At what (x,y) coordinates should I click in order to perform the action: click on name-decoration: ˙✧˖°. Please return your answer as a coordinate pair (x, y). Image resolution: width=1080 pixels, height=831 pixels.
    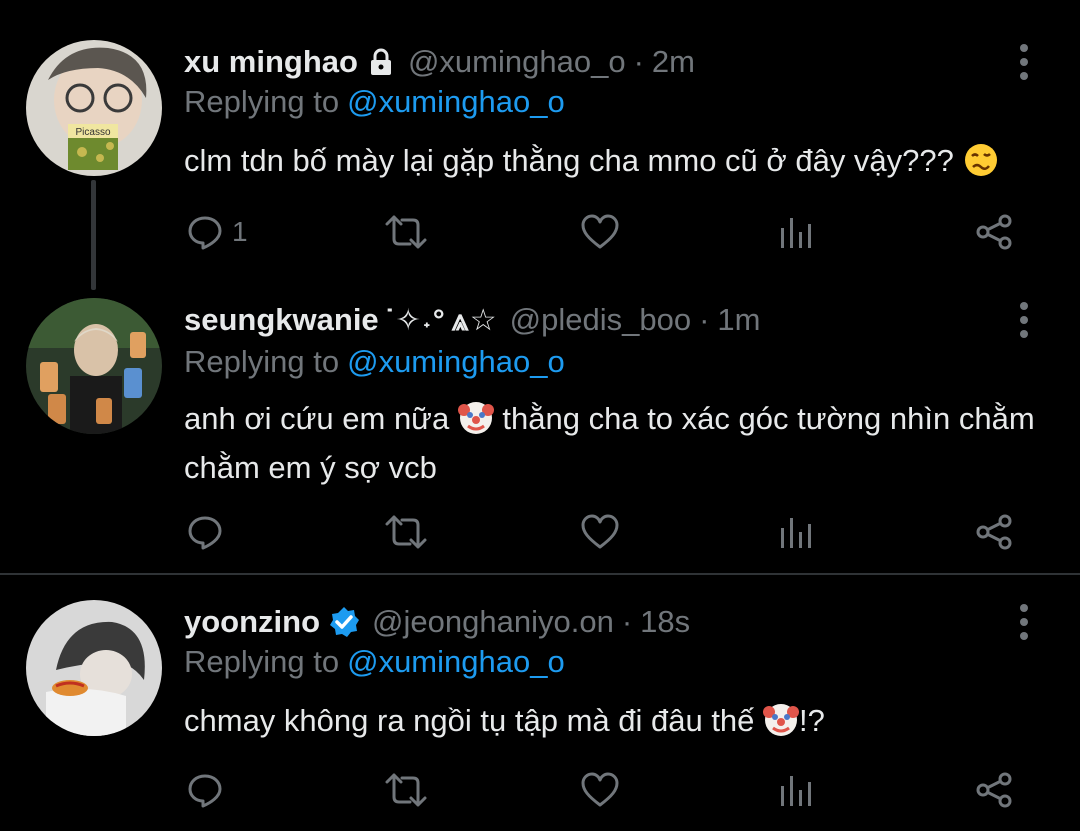
    Looking at the image, I should click on (415, 320).